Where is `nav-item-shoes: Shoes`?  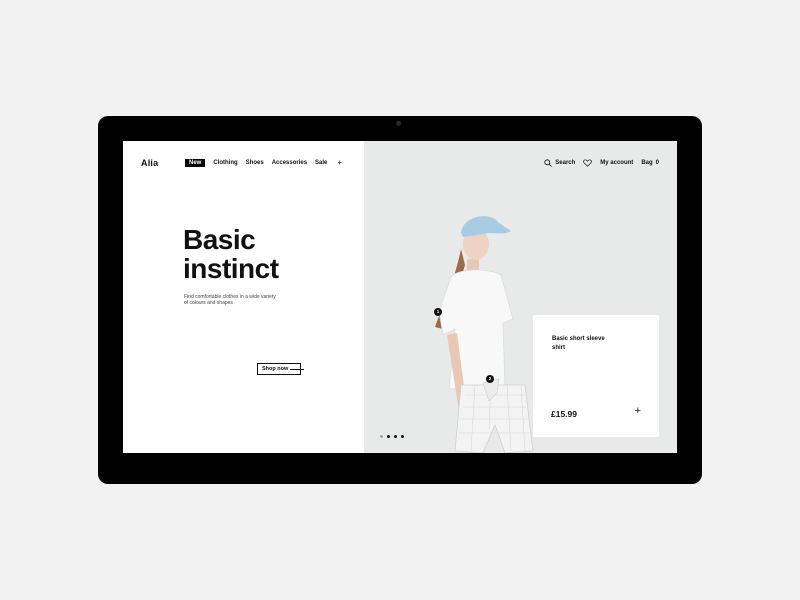
nav-item-shoes: Shoes is located at coordinates (255, 163).